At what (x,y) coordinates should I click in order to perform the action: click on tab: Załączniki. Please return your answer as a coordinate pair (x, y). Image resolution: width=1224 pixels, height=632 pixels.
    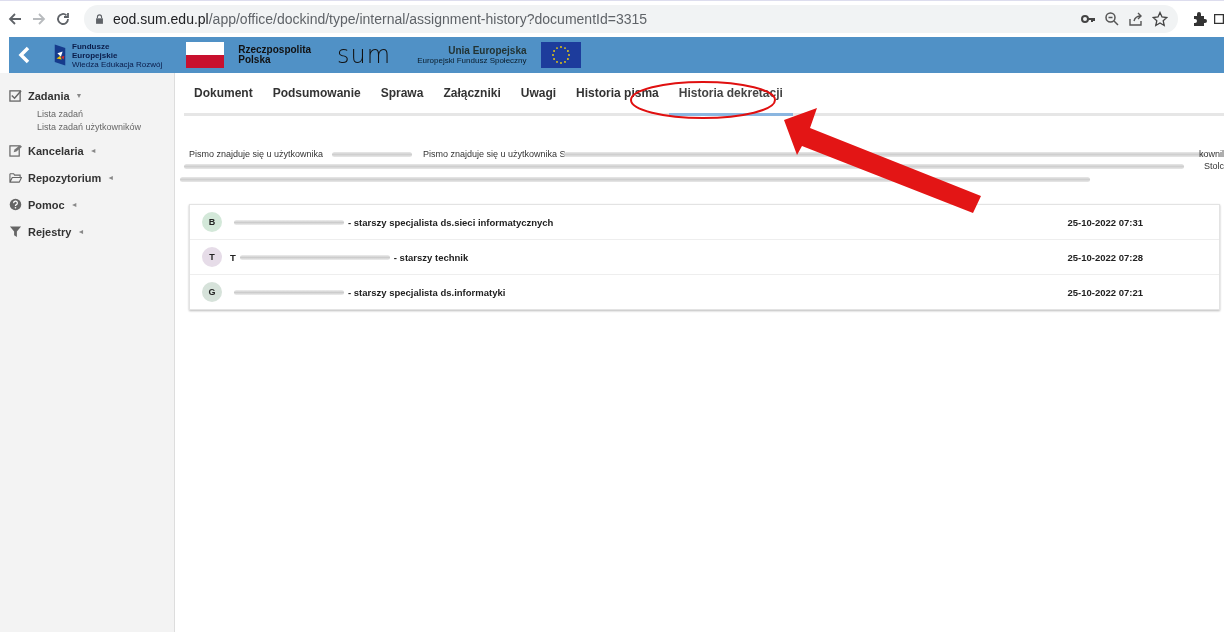
    Looking at the image, I should click on (472, 94).